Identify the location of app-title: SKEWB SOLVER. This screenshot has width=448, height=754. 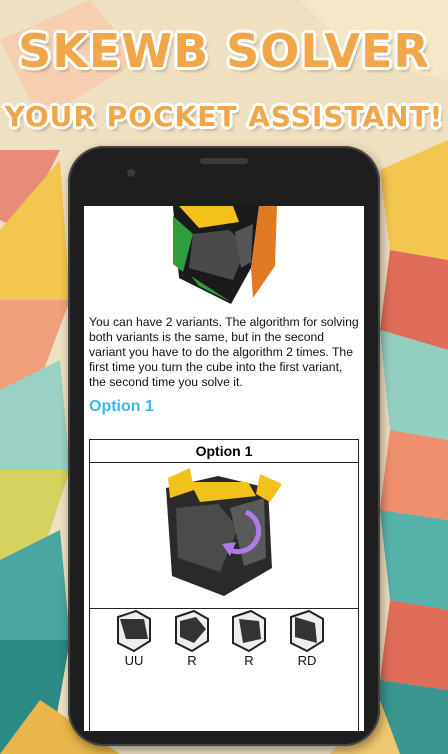
(224, 51).